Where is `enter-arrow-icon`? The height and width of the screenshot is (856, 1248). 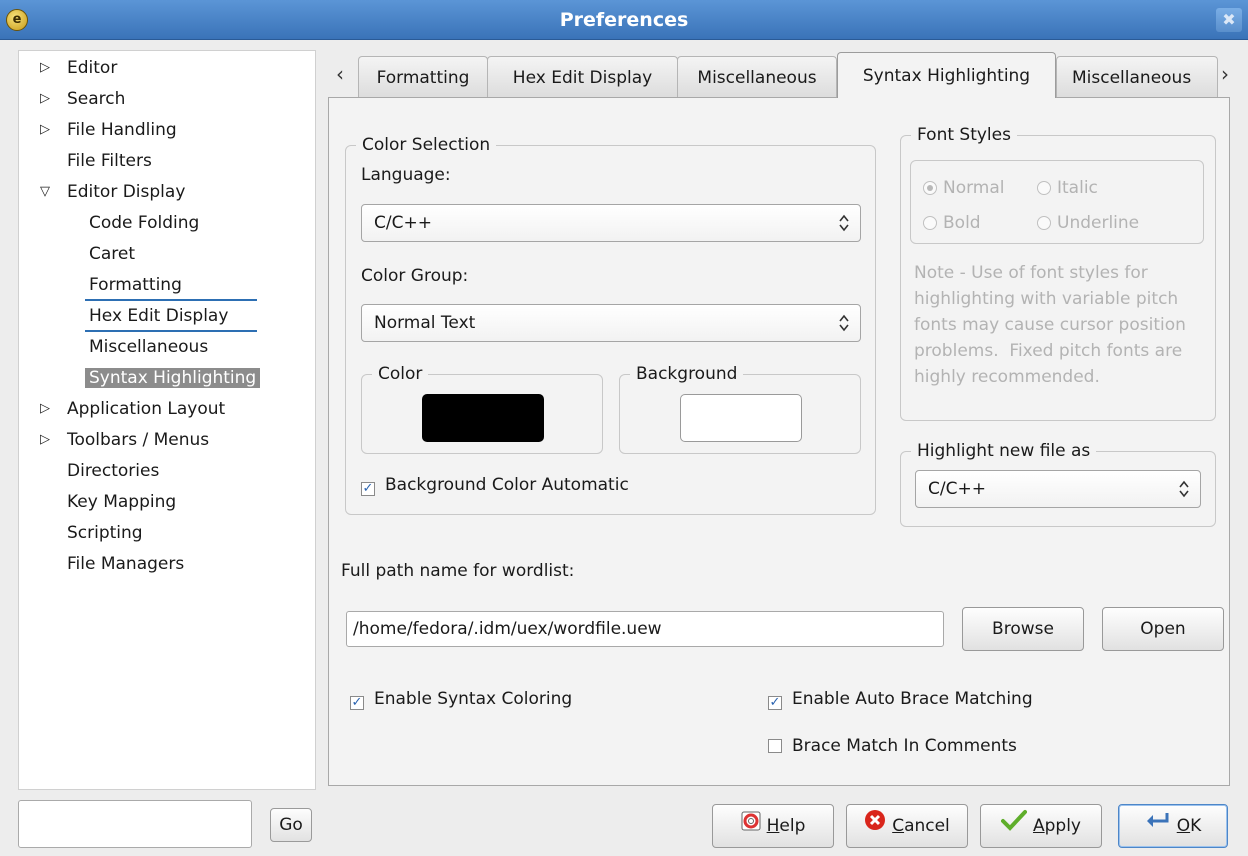
enter-arrow-icon is located at coordinates (1158, 826).